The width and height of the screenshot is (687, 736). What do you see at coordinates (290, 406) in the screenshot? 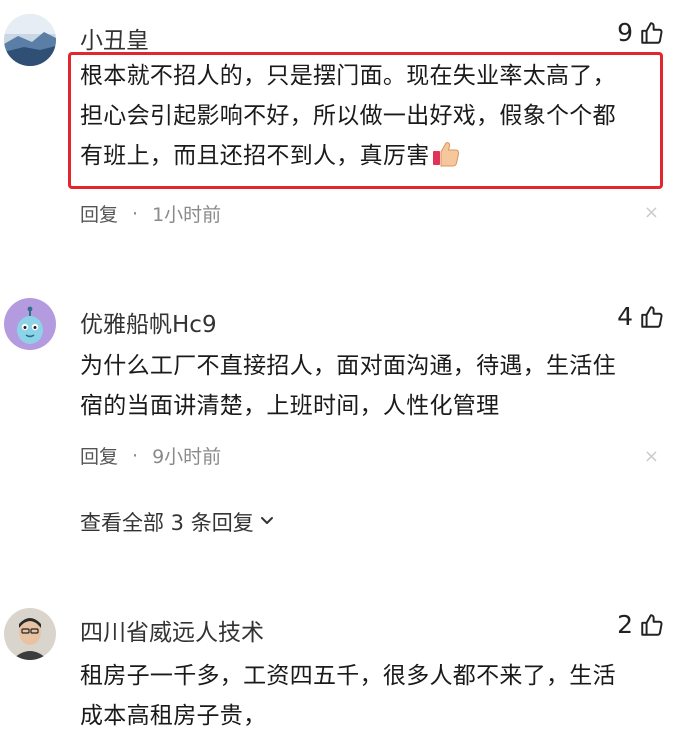
I see `comment-line: 宿的当面讲清楚，上班时间，人性化管理` at bounding box center [290, 406].